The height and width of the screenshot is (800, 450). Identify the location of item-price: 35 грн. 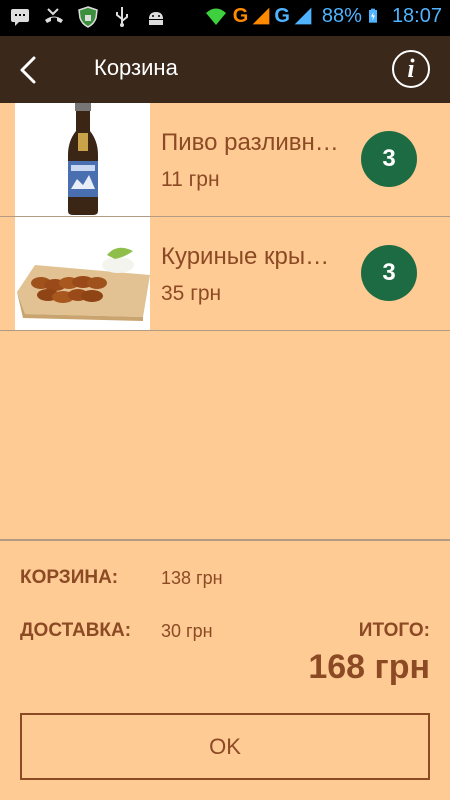
(191, 293).